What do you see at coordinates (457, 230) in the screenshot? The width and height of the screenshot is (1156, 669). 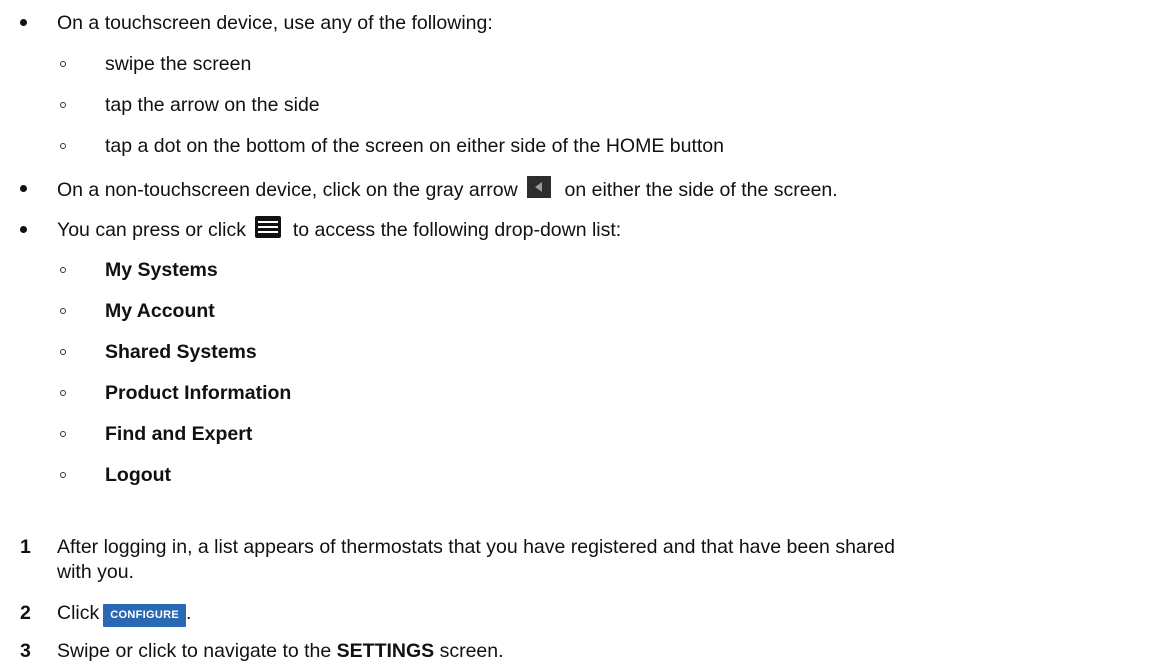 I see `menu-text-after: to access the following drop-down list:` at bounding box center [457, 230].